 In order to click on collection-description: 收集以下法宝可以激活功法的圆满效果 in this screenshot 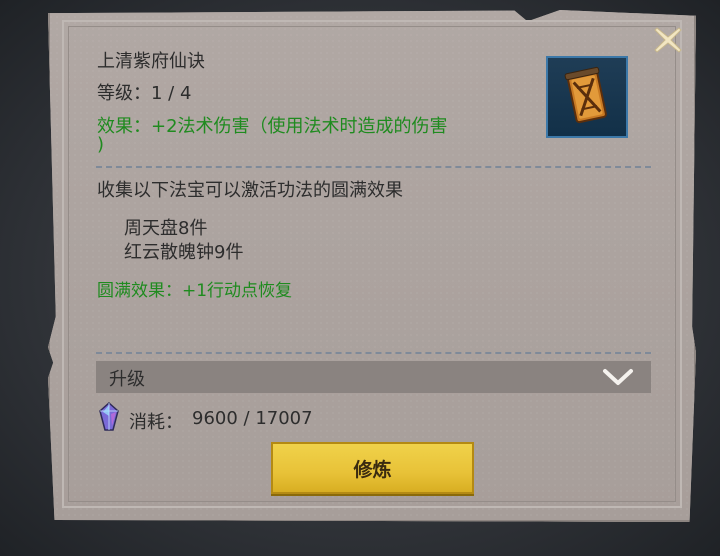, I will do `click(250, 190)`.